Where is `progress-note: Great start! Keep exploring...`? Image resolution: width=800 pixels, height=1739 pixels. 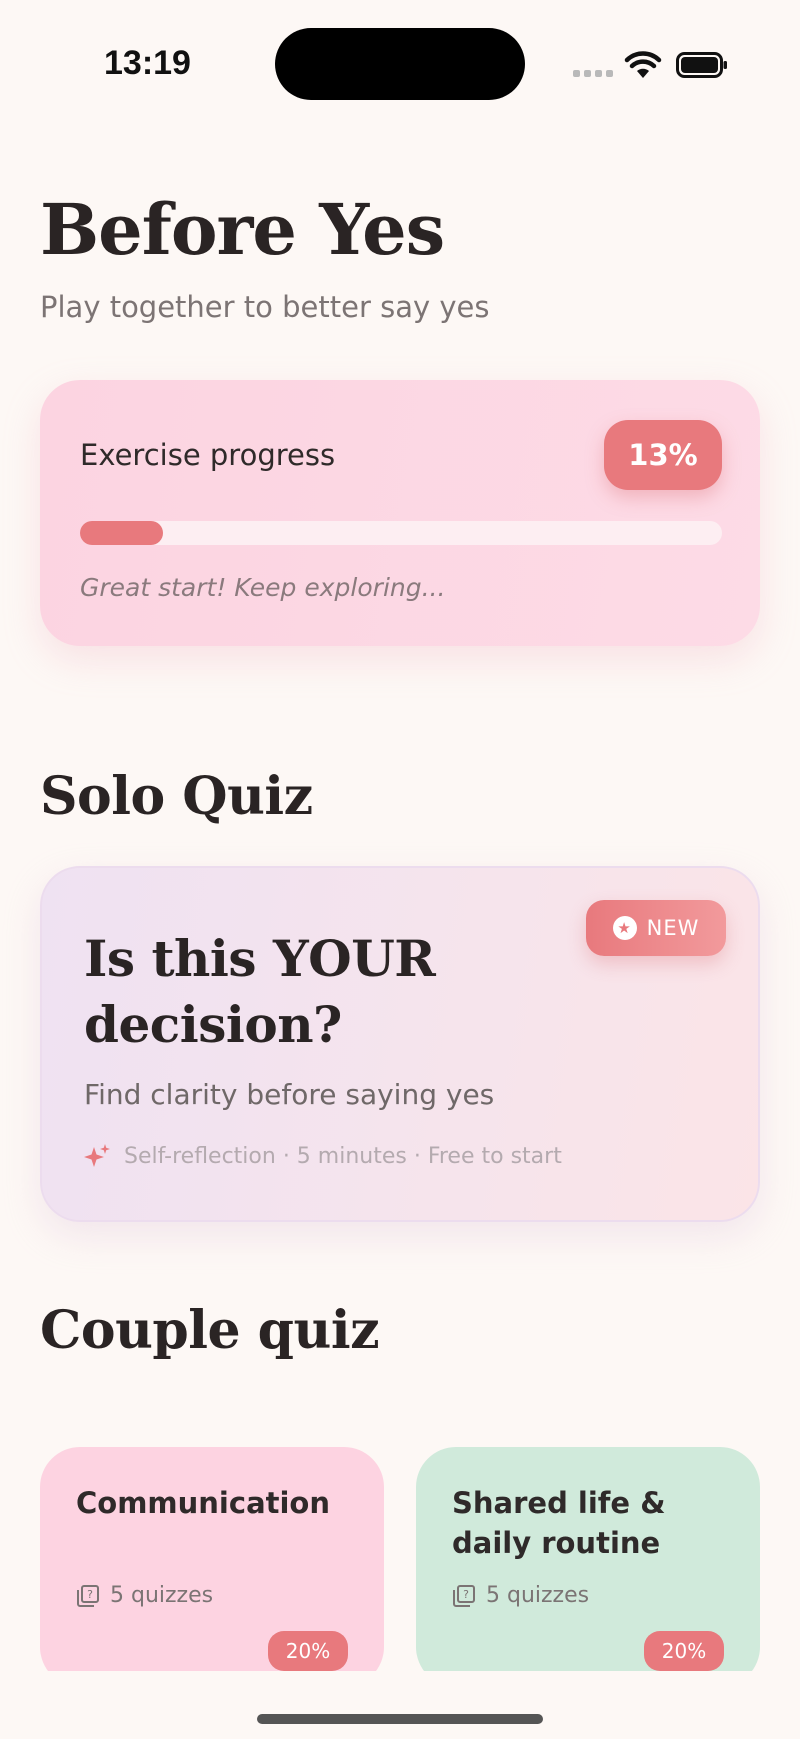 progress-note: Great start! Keep exploring... is located at coordinates (263, 587).